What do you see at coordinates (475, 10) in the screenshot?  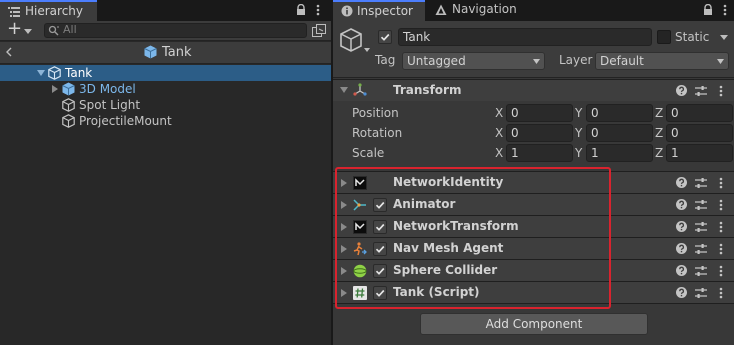 I see `tab-navigation: Navigation` at bounding box center [475, 10].